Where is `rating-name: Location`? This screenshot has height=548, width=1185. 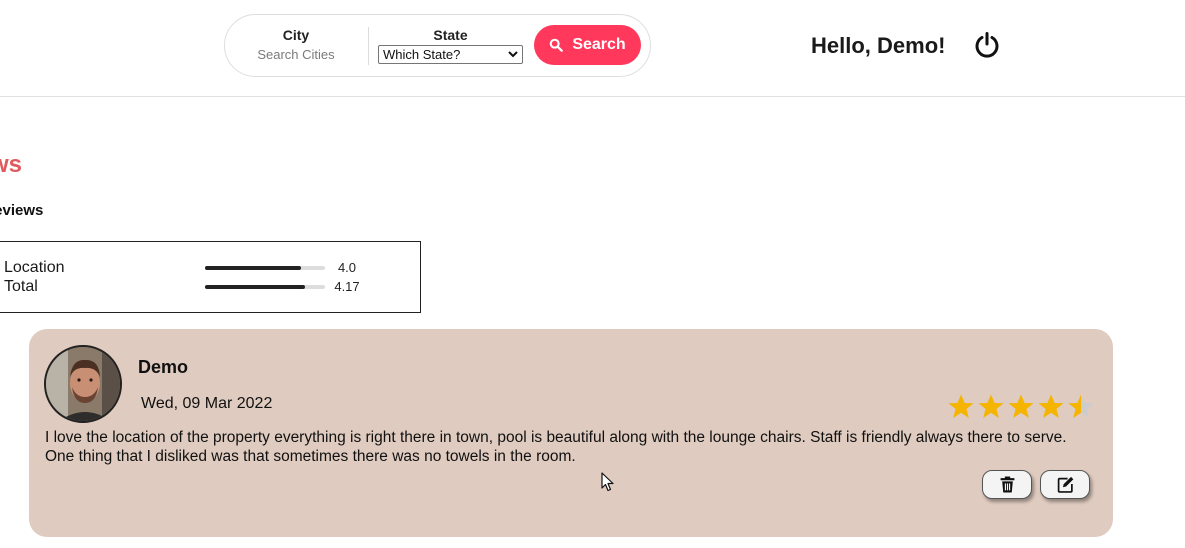 rating-name: Location is located at coordinates (34, 267).